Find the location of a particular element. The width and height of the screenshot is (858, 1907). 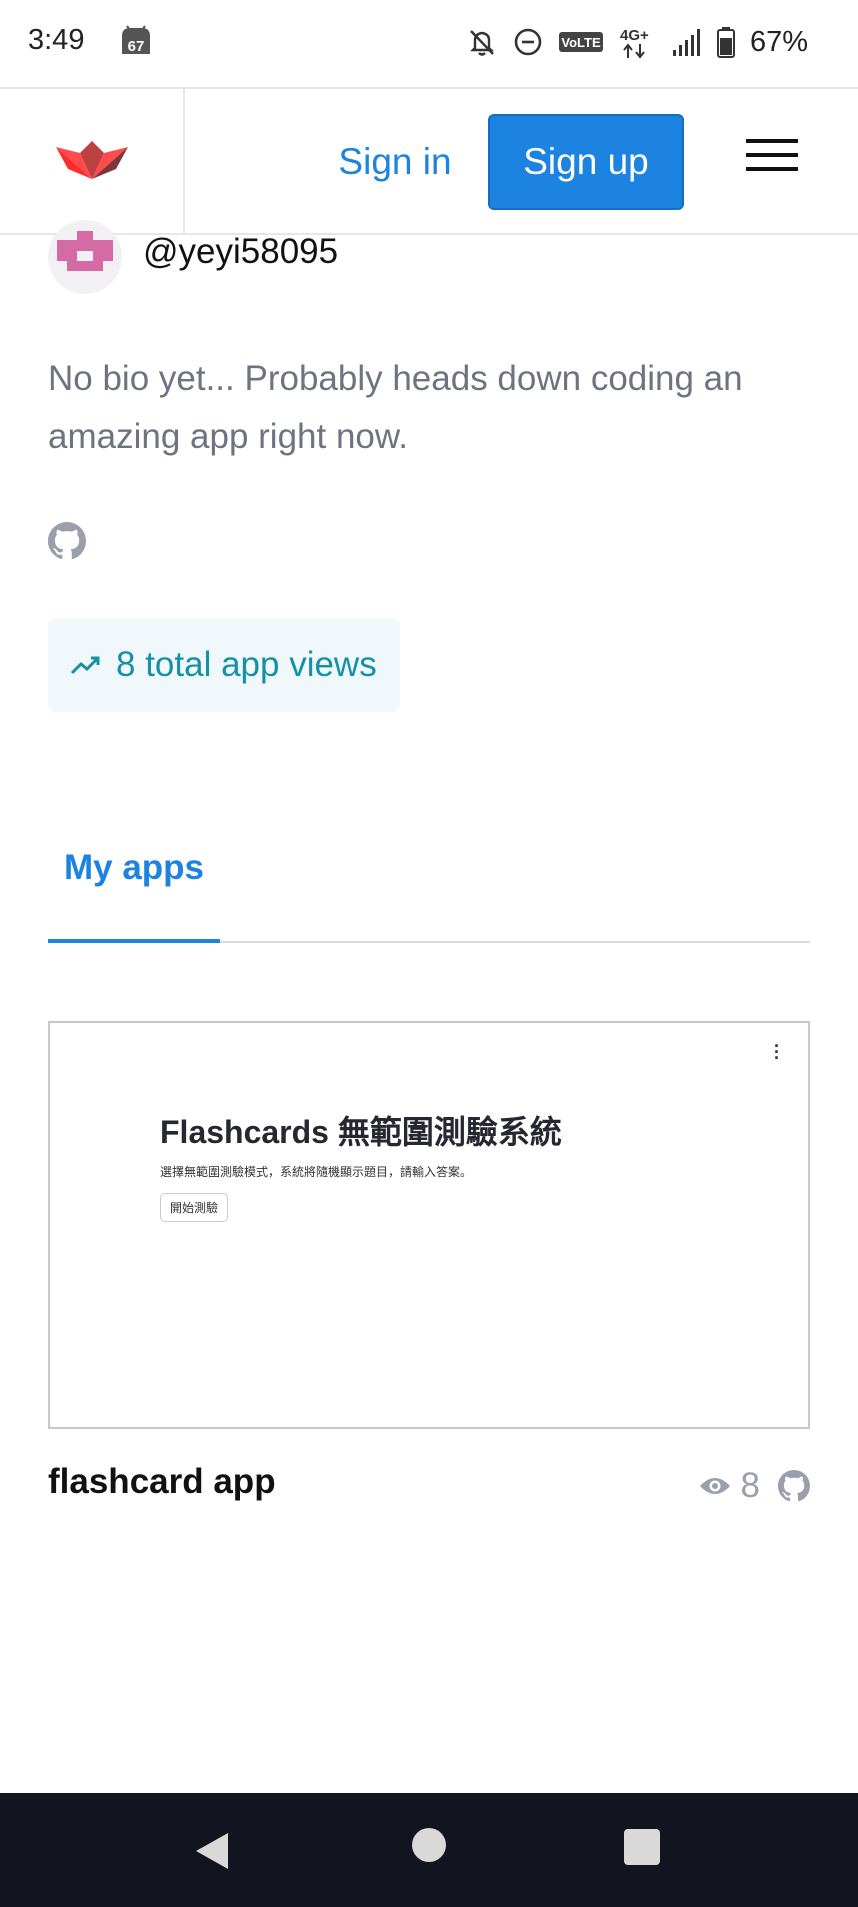

notification-badge-icon: 67 is located at coordinates (136, 41).